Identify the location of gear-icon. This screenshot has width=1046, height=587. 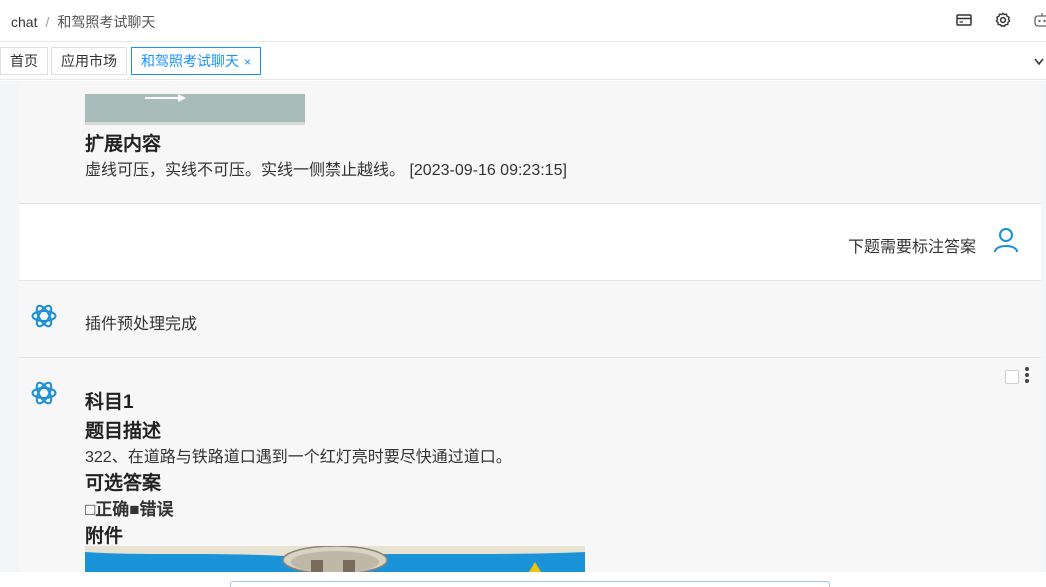
(1003, 20).